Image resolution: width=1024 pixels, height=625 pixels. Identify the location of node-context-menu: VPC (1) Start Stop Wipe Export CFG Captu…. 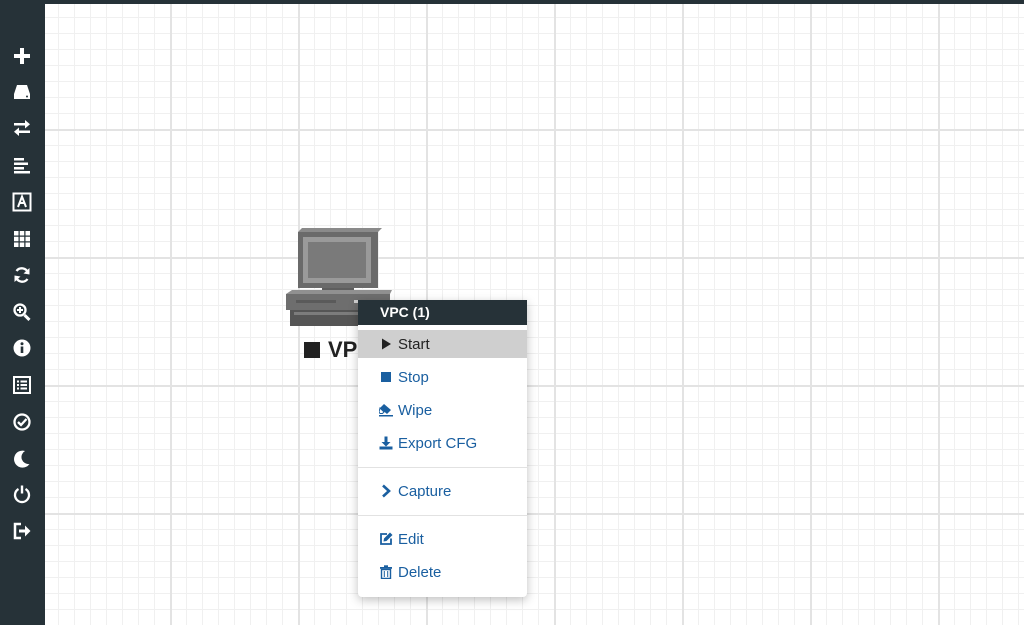
(442, 448).